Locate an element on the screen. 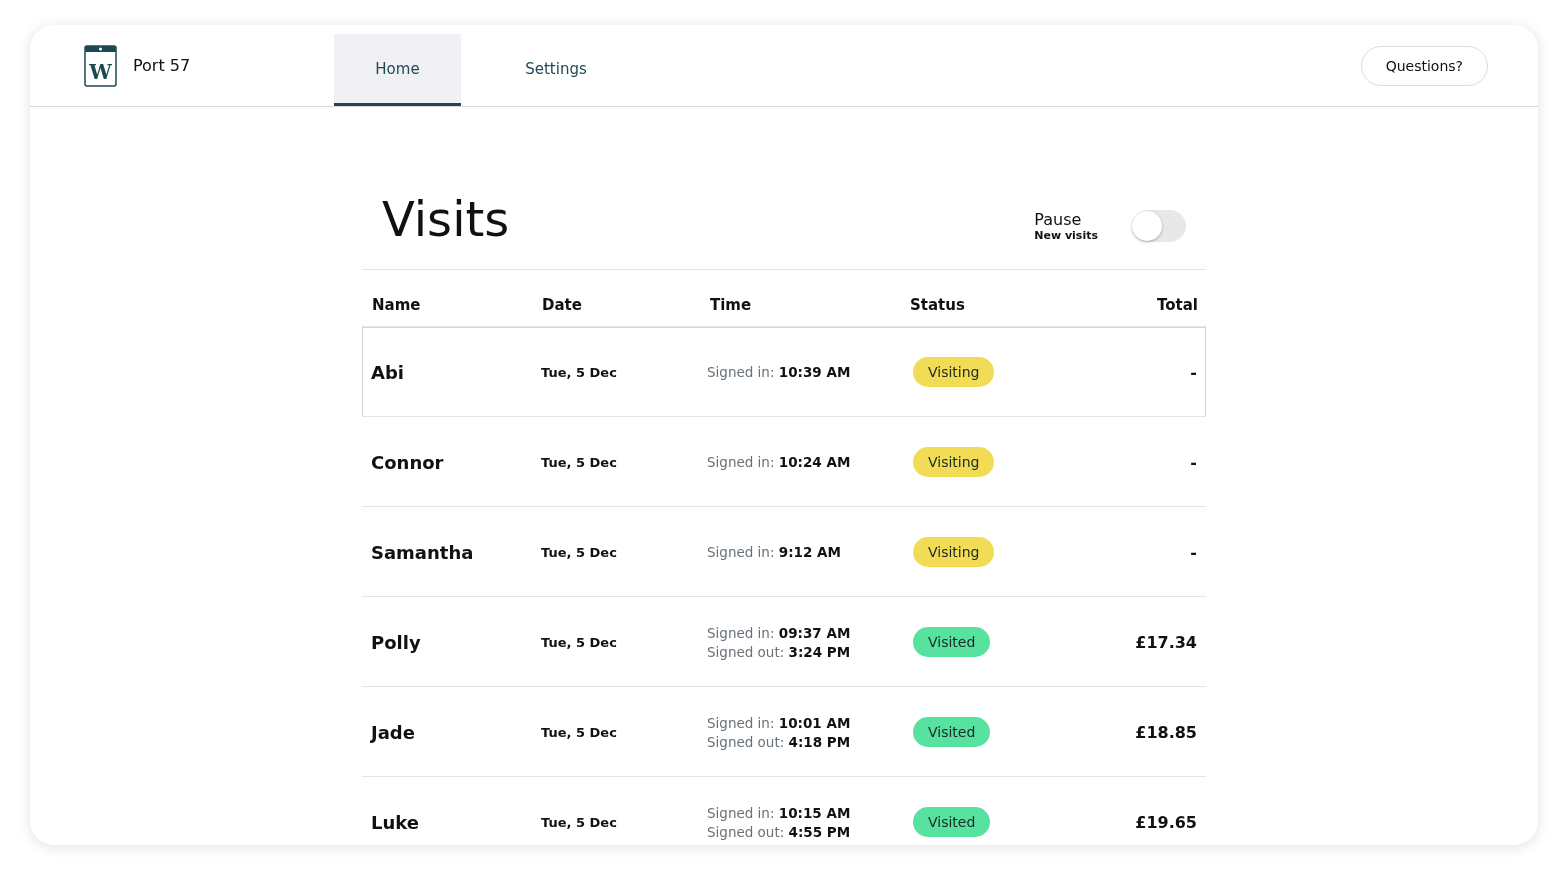 The width and height of the screenshot is (1568, 879). visit-total: £17.34 is located at coordinates (1166, 642).